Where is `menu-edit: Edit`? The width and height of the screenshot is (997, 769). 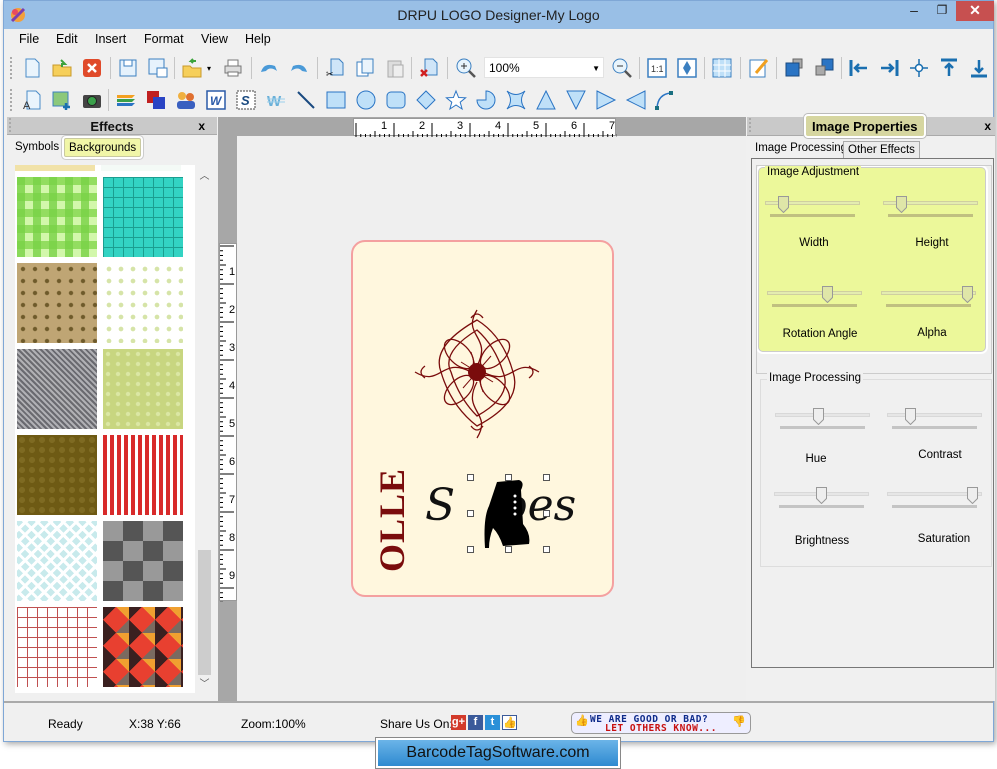 menu-edit: Edit is located at coordinates (67, 39).